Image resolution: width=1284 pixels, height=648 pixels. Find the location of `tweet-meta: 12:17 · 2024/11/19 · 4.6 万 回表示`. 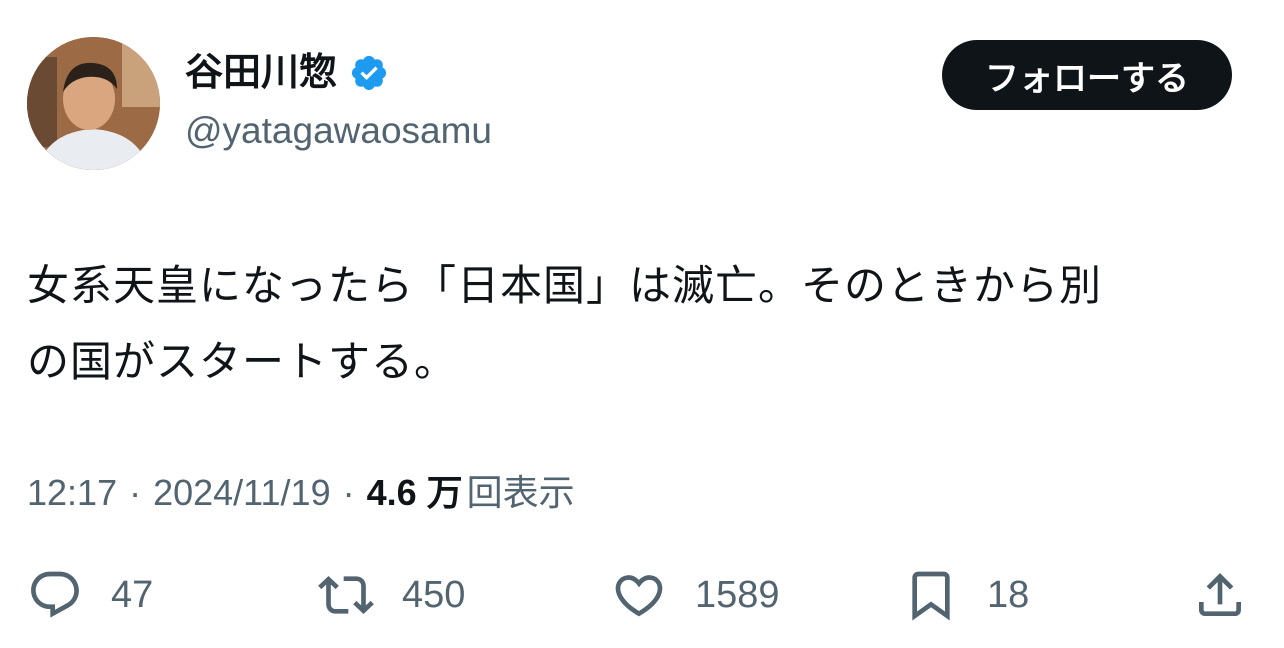

tweet-meta: 12:17 · 2024/11/19 · 4.6 万 回表示 is located at coordinates (301, 493).